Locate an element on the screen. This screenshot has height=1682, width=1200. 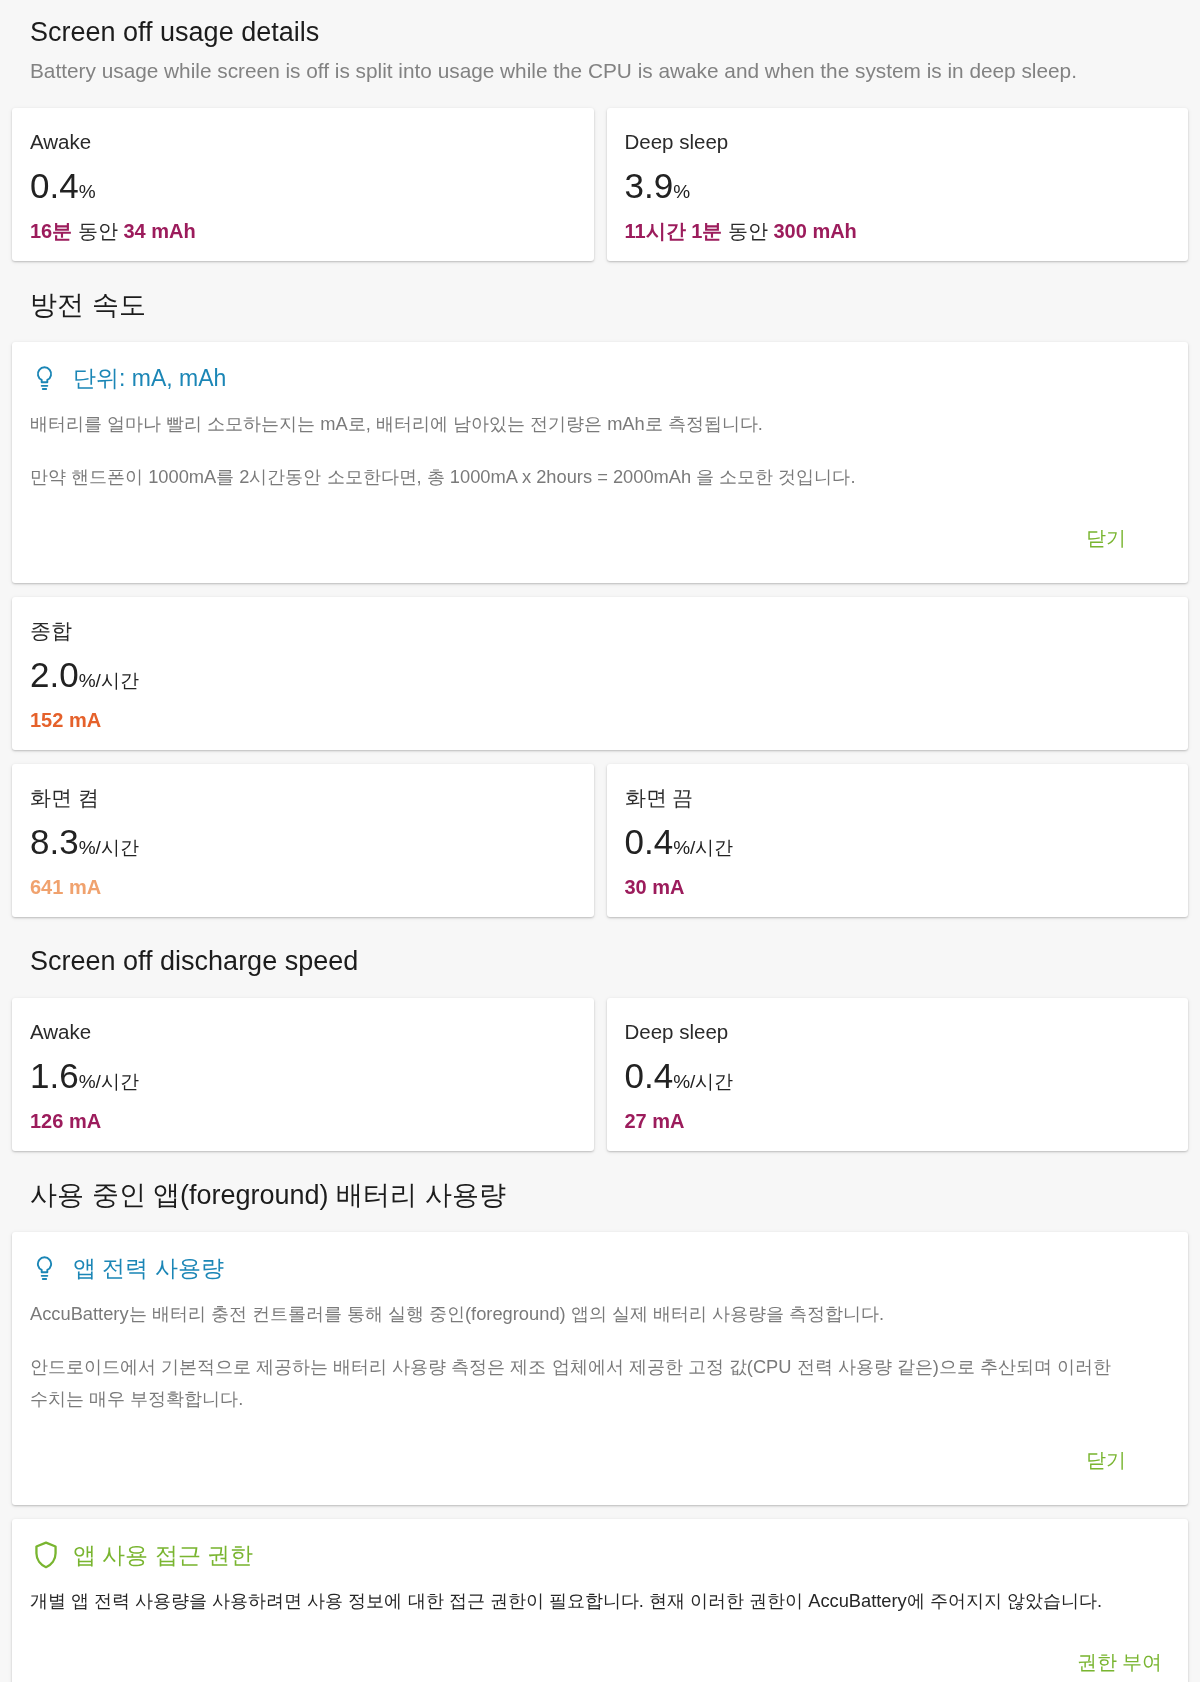
grant-permission-button: 권한 부여 is located at coordinates (1119, 1662).